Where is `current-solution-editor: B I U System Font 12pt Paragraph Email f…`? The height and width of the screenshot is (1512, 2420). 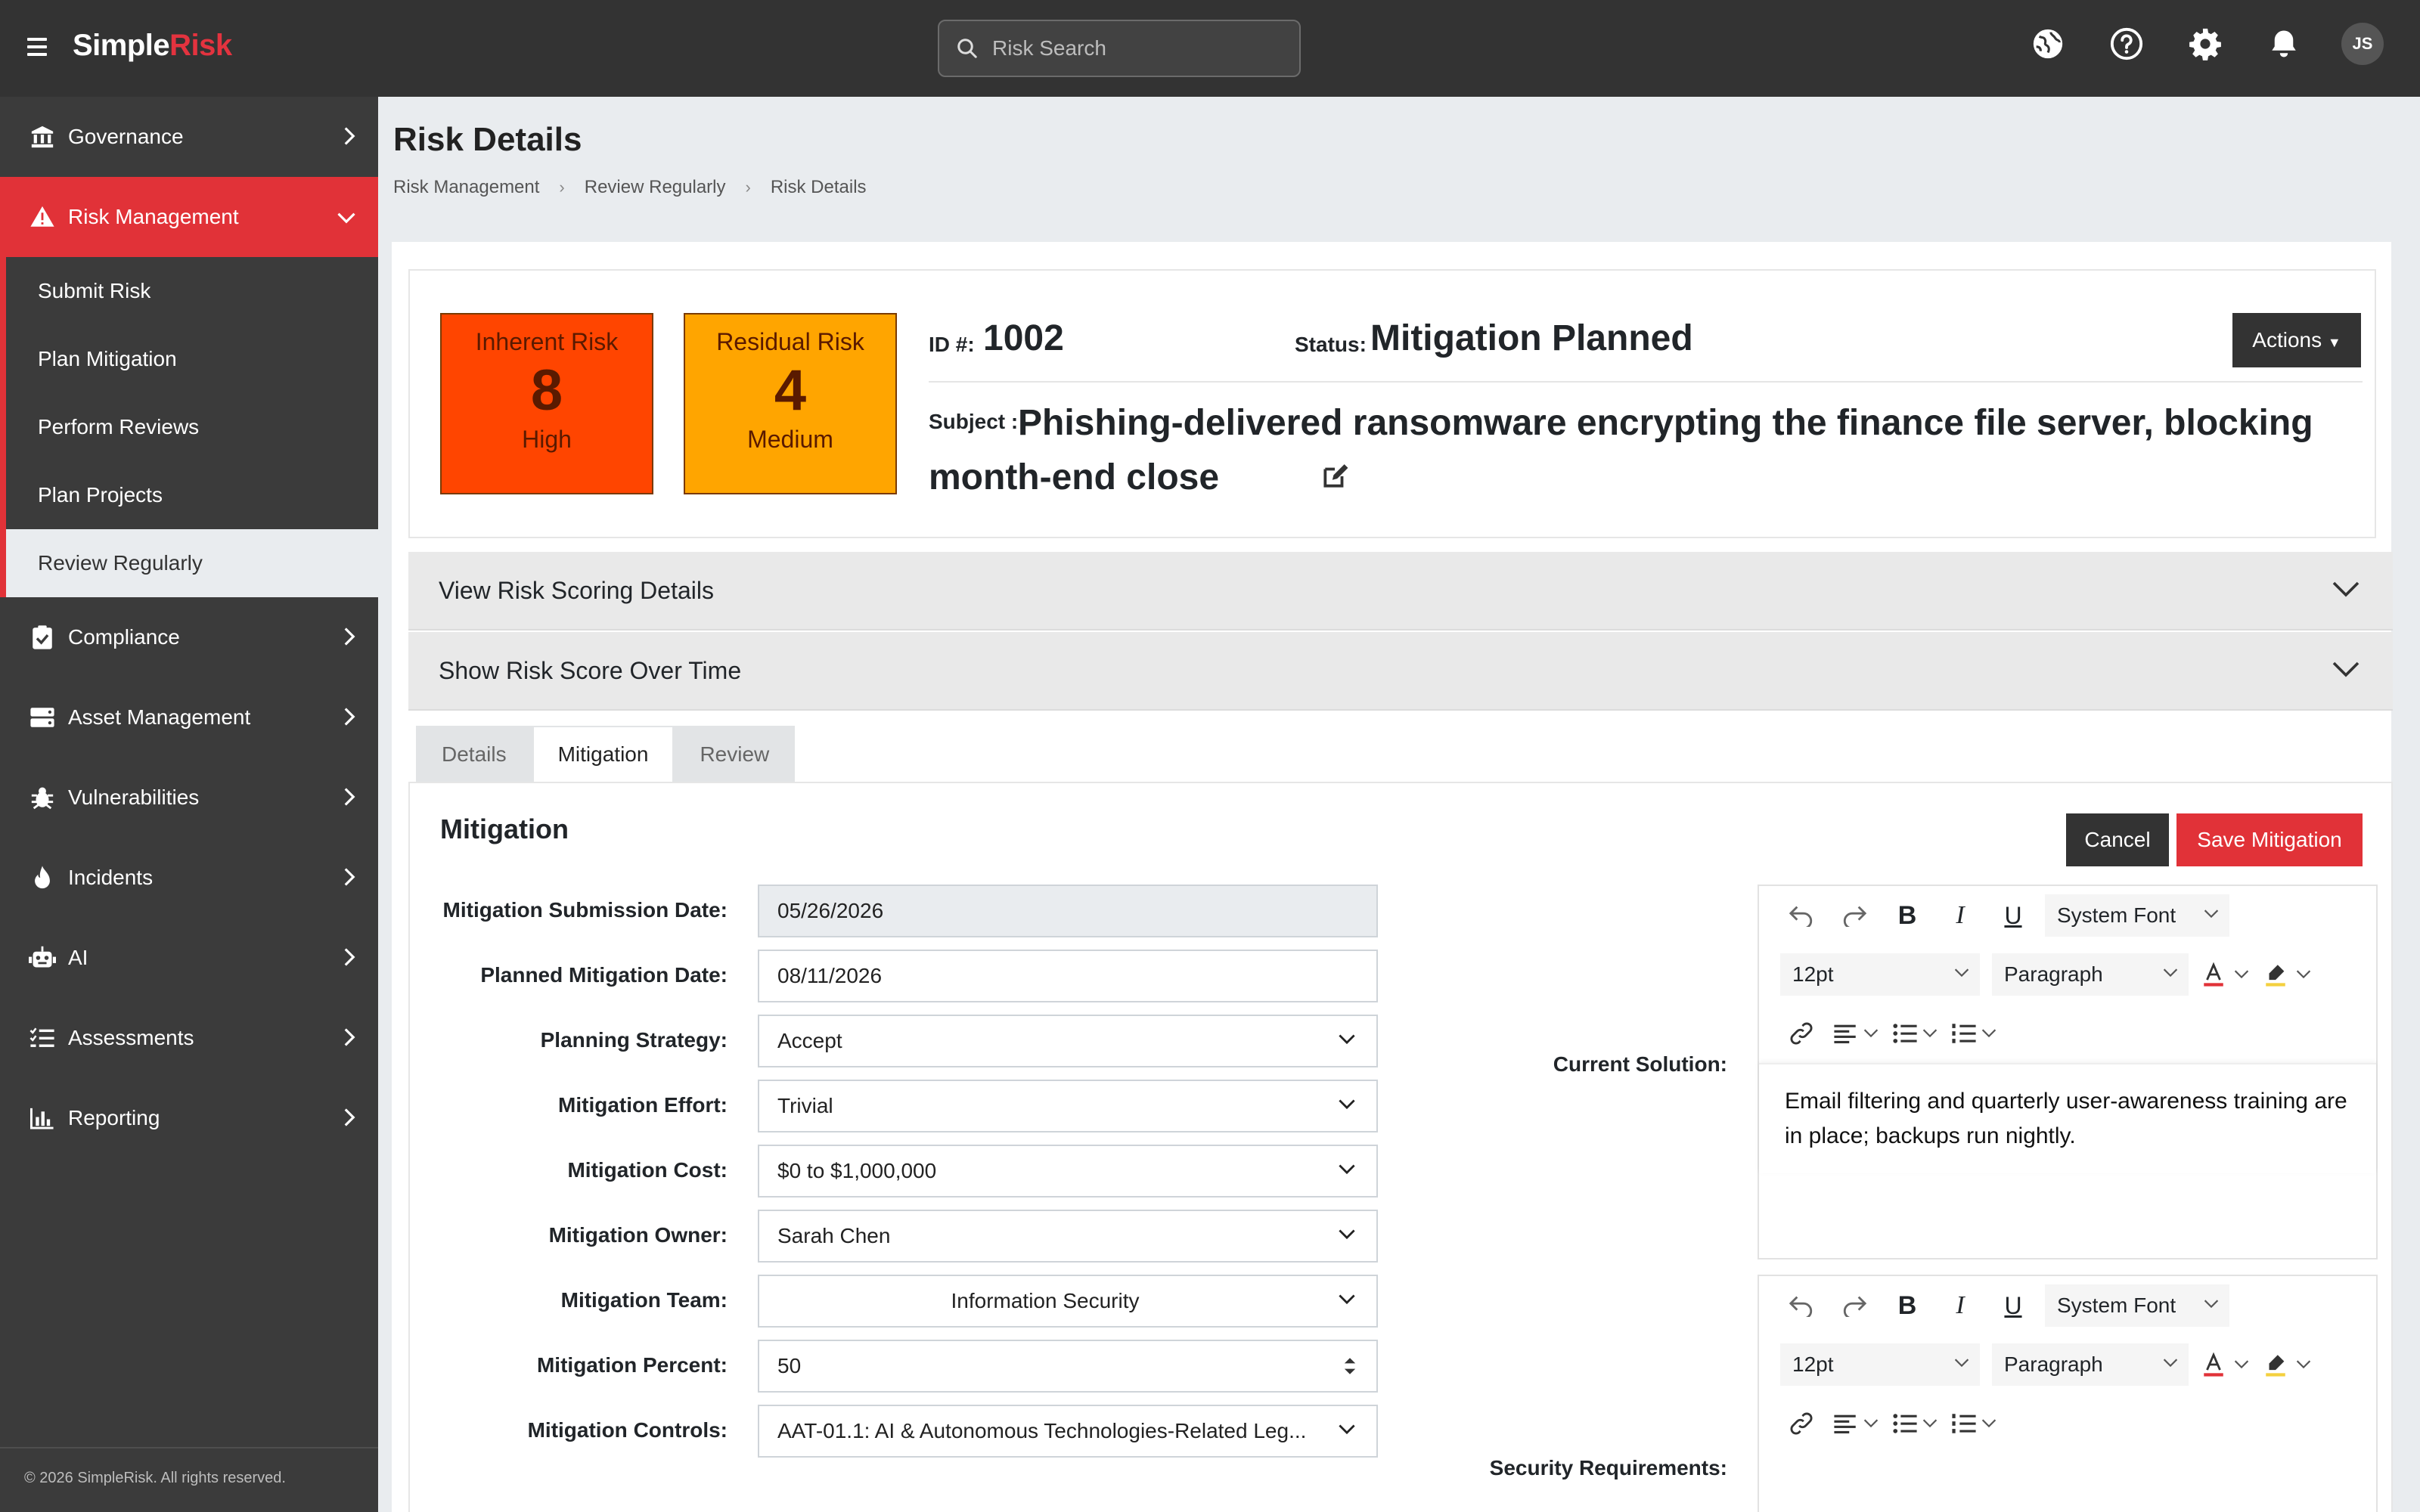 current-solution-editor: B I U System Font 12pt Paragraph Email f… is located at coordinates (2068, 1072).